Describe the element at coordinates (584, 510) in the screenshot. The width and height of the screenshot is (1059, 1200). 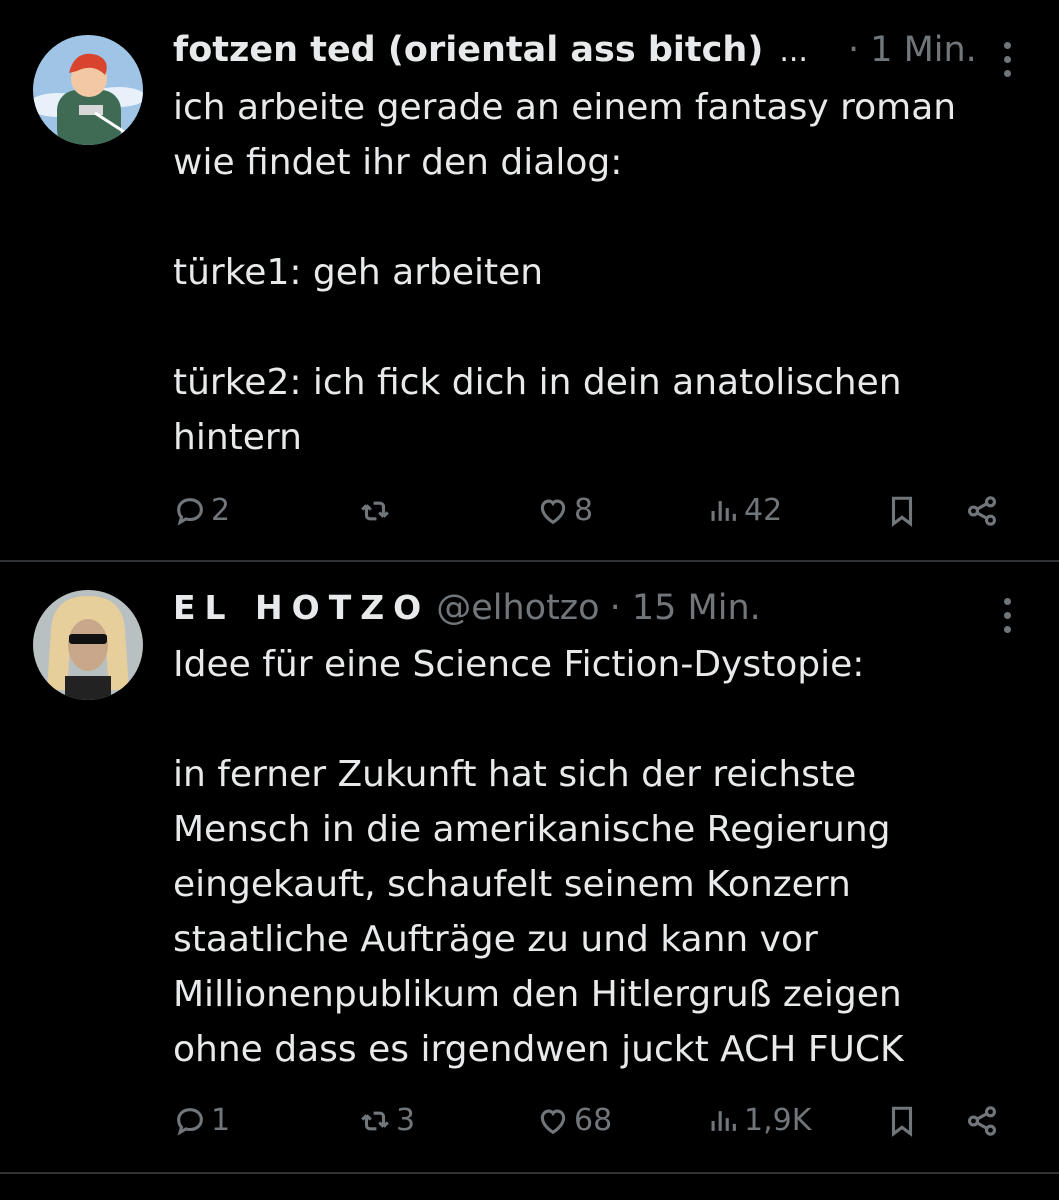
I see `like-count: 8` at that location.